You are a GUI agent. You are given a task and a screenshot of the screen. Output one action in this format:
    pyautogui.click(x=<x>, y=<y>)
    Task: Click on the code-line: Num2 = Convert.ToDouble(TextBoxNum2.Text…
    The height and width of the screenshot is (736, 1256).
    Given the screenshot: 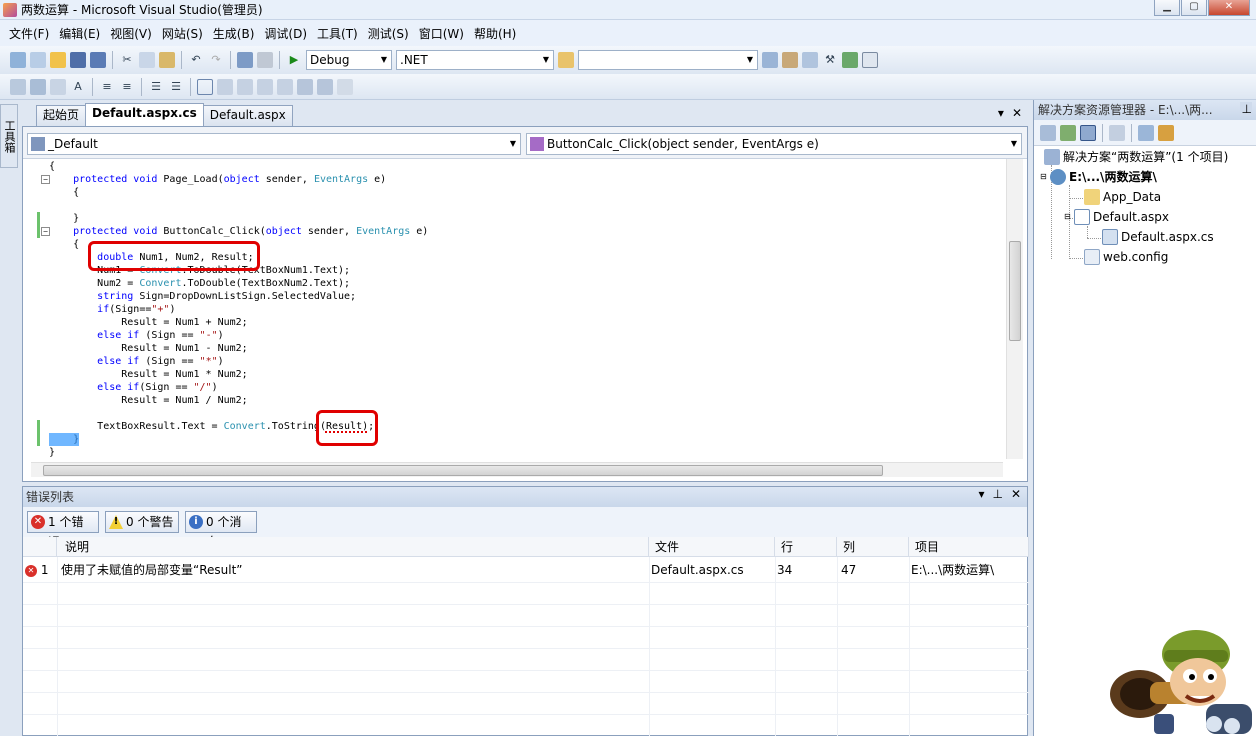 What is the action you would take?
    pyautogui.click(x=224, y=283)
    